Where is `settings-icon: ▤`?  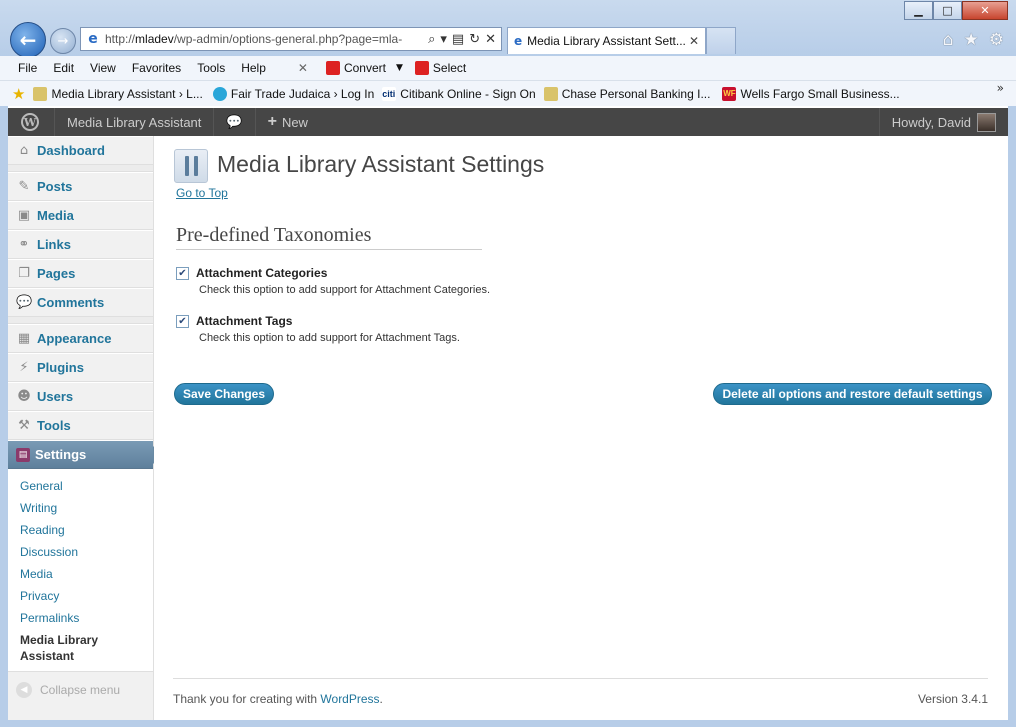
settings-icon: ▤ is located at coordinates (23, 454).